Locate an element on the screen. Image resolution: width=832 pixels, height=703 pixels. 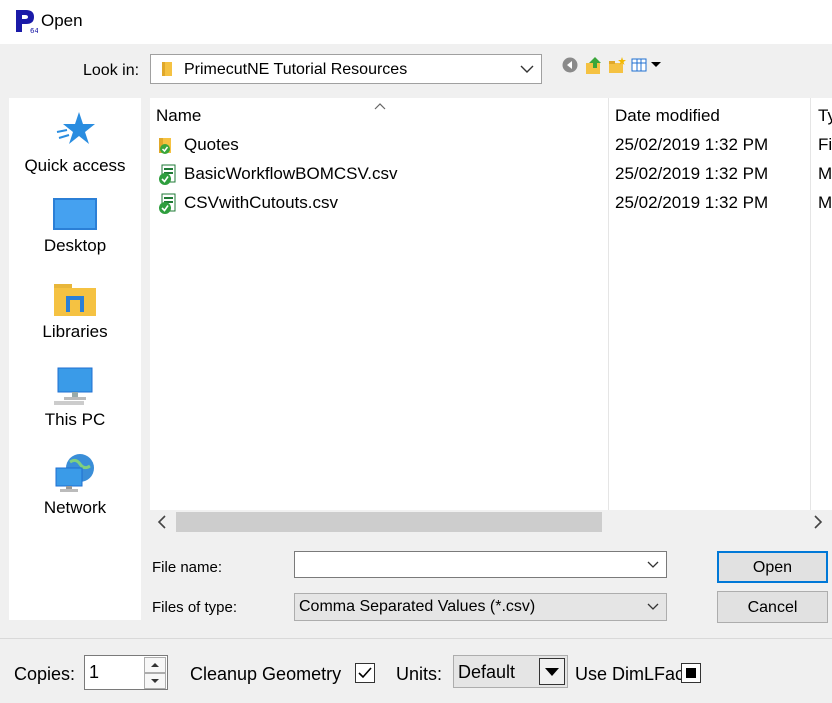
scrollbar-thumb is located at coordinates (389, 522).